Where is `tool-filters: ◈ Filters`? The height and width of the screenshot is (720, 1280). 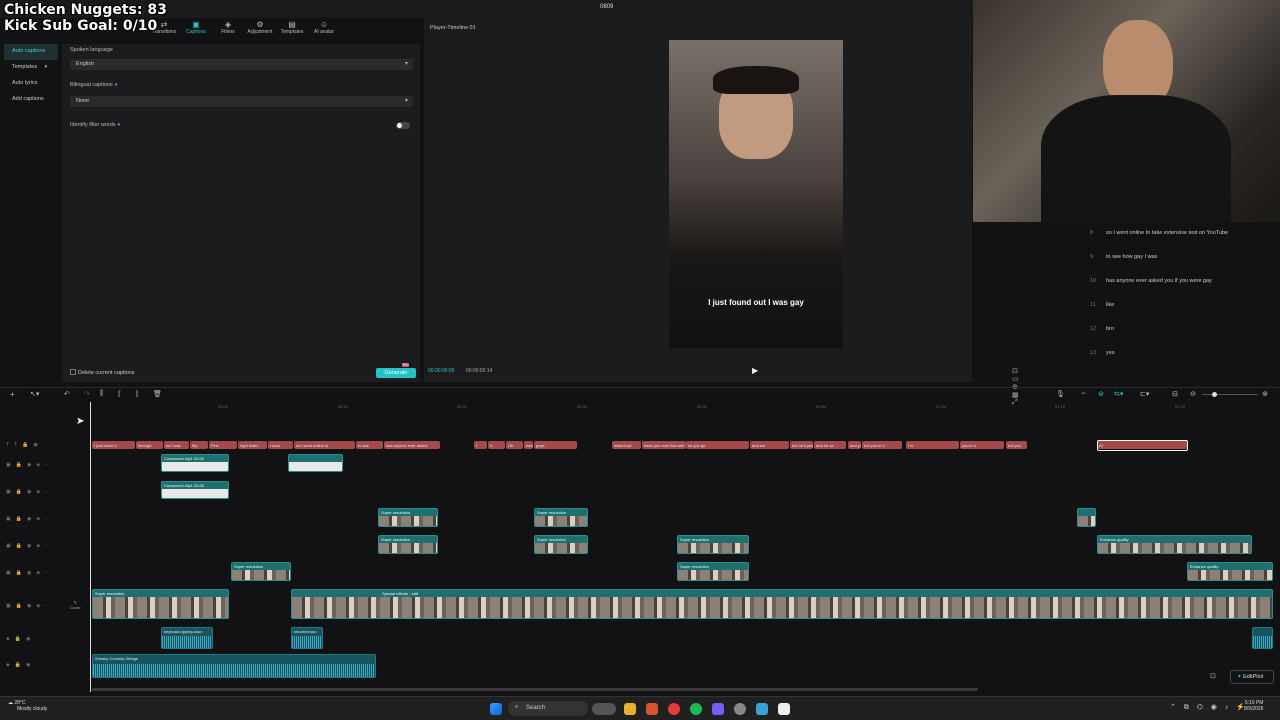
tool-filters: ◈ Filters is located at coordinates (228, 29).